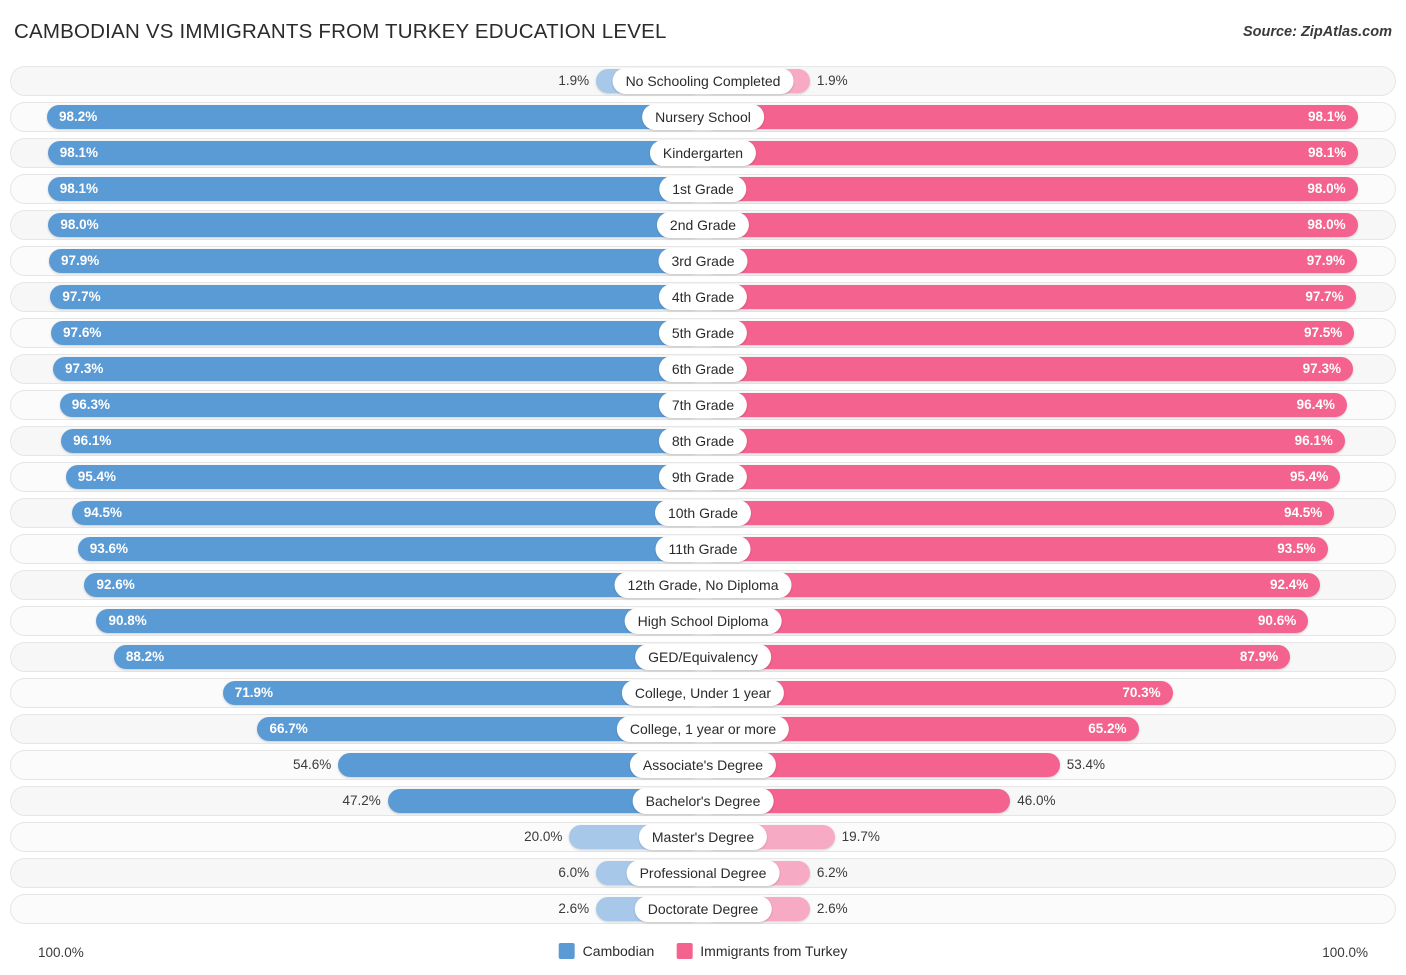 Image resolution: width=1406 pixels, height=975 pixels. I want to click on bar-half-immigrants-from-turkey: 93.5%, so click(1037, 549).